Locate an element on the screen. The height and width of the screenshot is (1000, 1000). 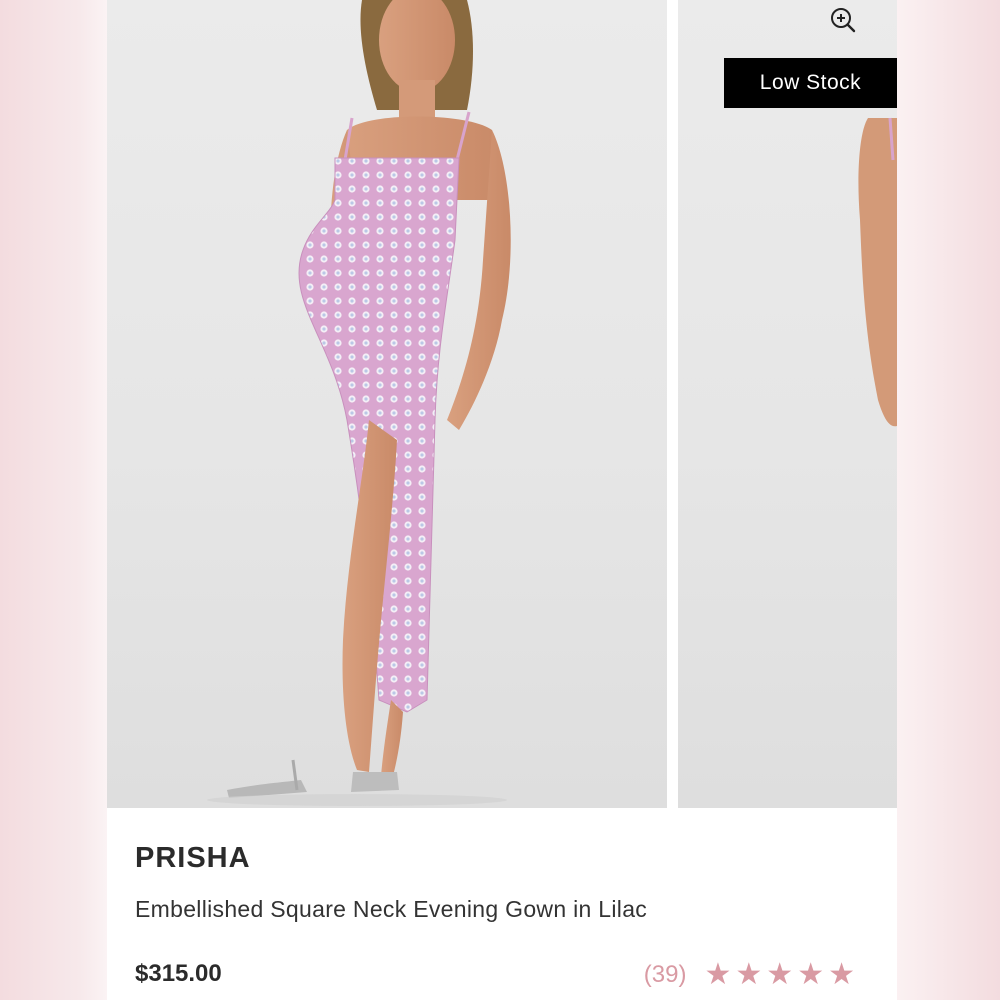
review-count: (39) is located at coordinates (665, 975).